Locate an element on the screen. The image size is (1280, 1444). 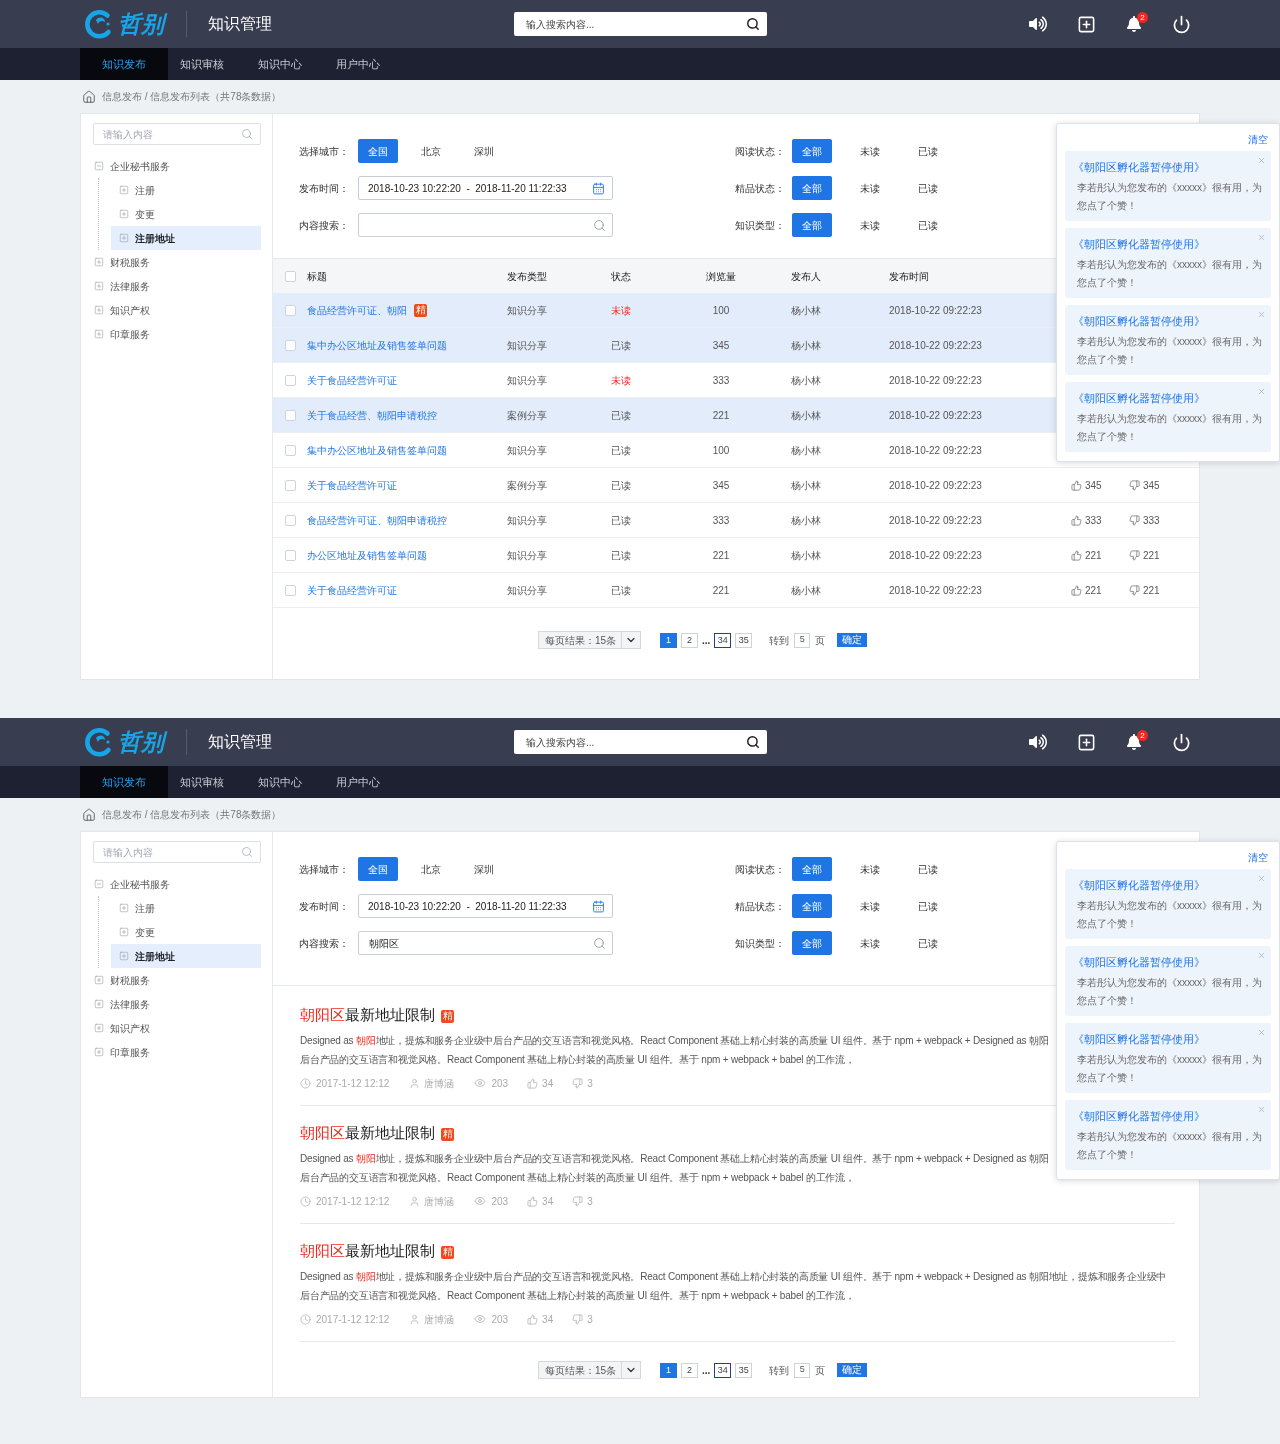
filter-option: 全国 is located at coordinates (378, 151).